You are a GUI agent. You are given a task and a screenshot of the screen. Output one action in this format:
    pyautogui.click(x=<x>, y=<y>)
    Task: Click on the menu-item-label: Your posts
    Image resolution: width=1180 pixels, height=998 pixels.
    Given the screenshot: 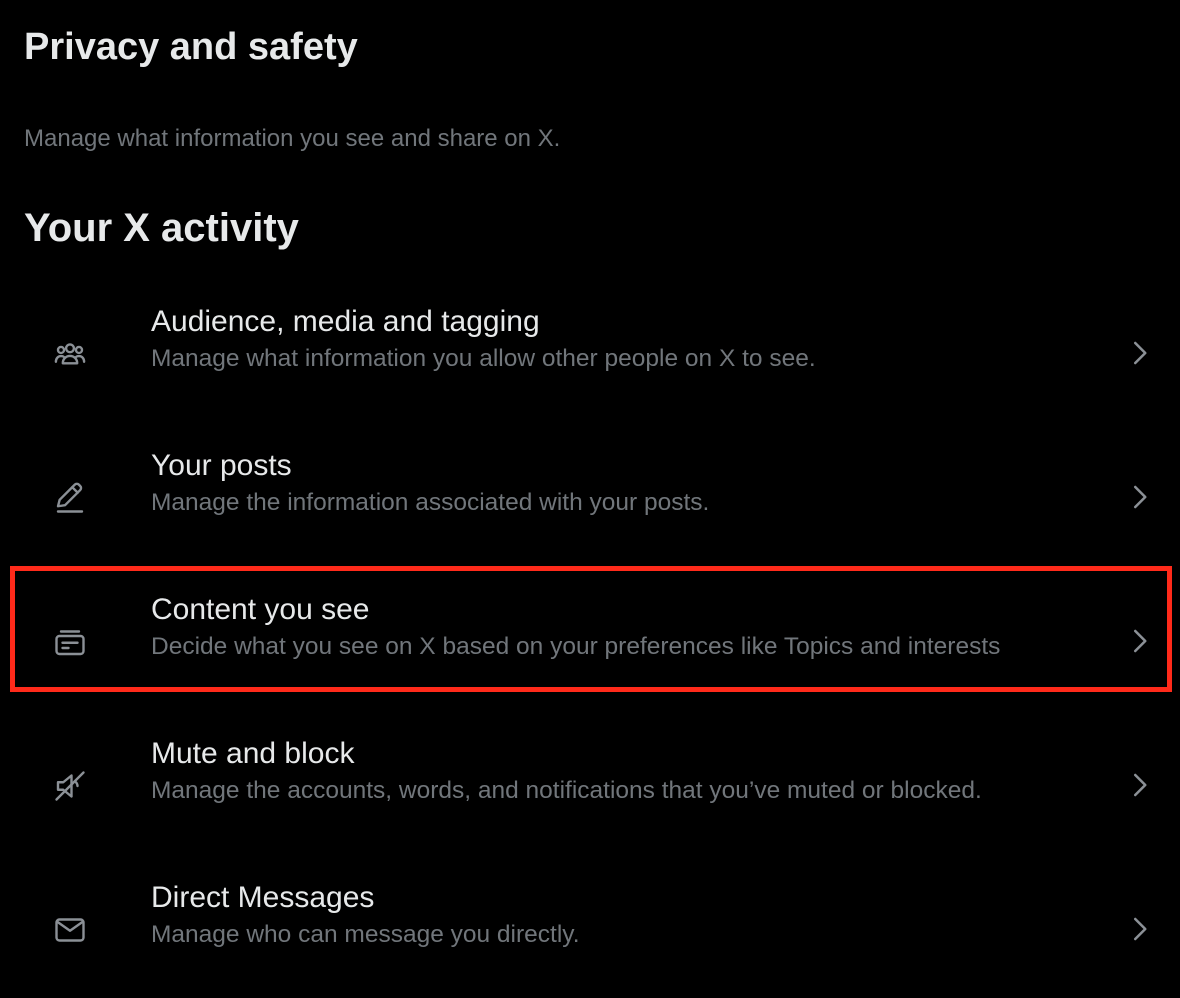 What is the action you would take?
    pyautogui.click(x=221, y=465)
    